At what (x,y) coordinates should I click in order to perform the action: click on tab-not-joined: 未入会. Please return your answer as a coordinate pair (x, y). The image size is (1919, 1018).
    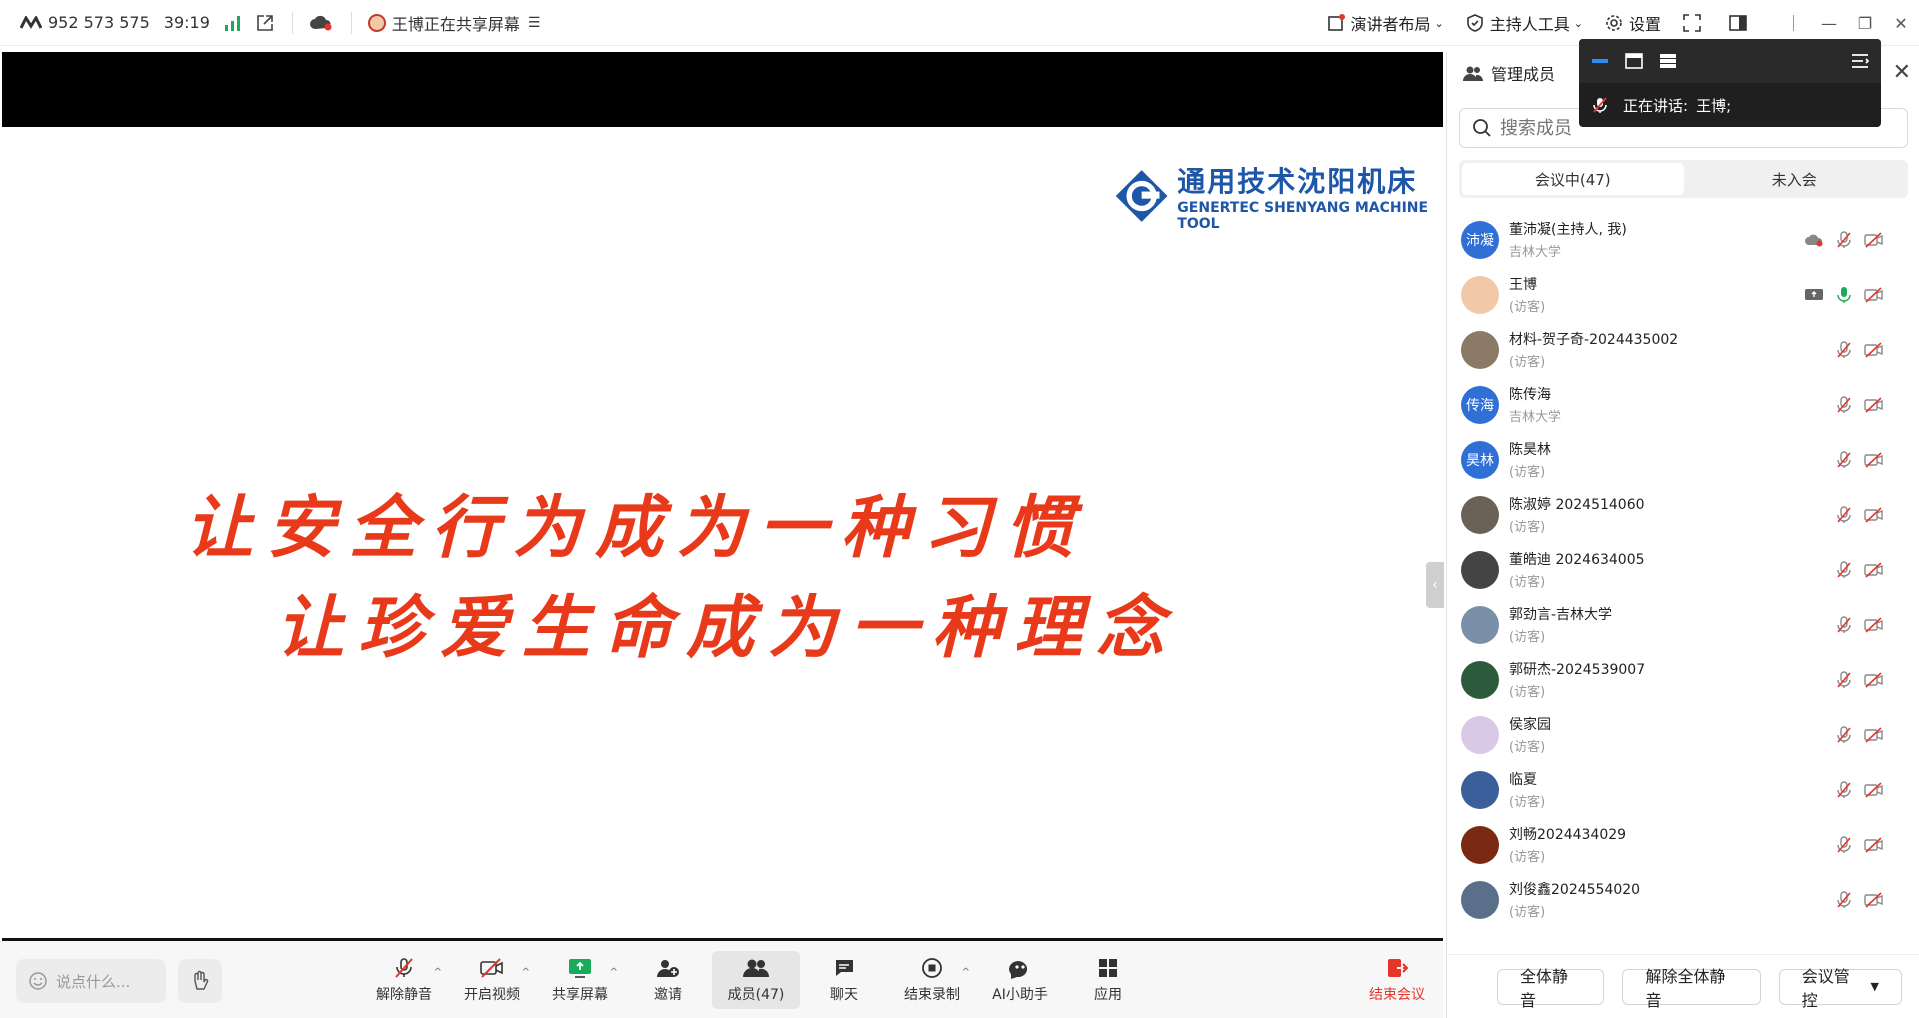
    Looking at the image, I should click on (1795, 179).